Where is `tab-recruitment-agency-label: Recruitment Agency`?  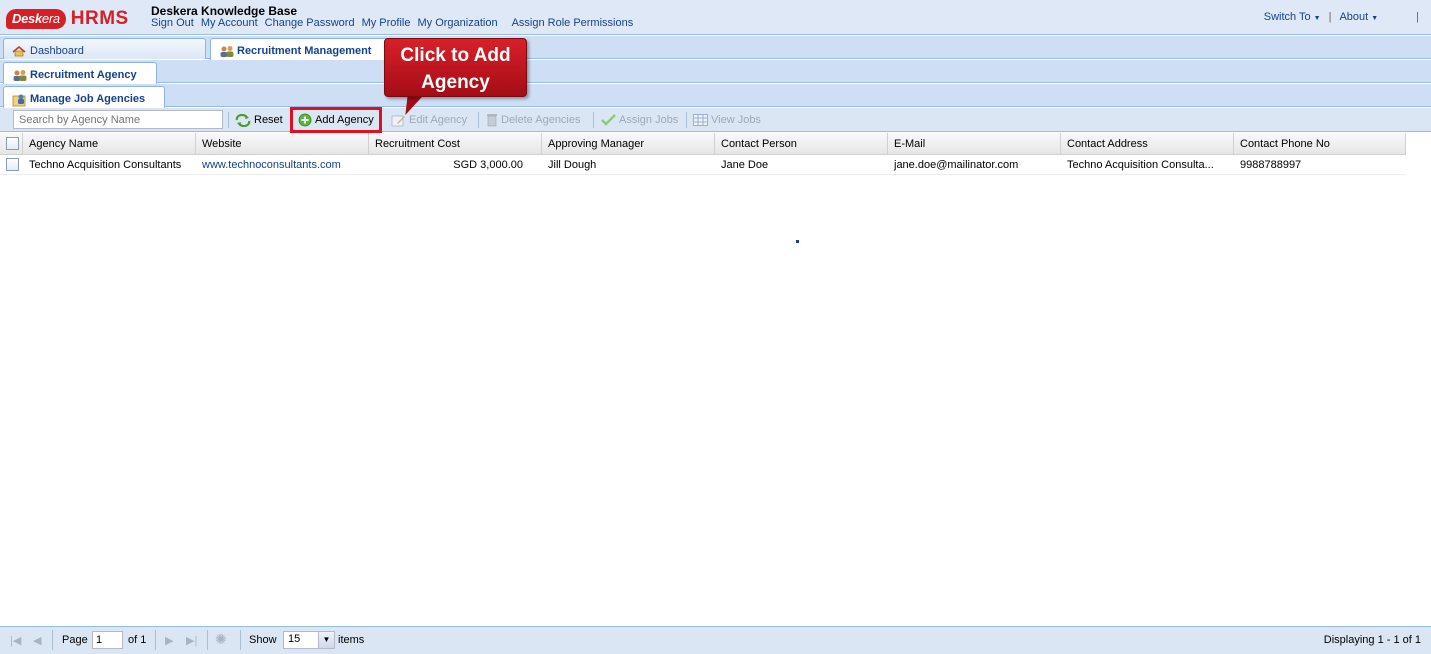 tab-recruitment-agency-label: Recruitment Agency is located at coordinates (83, 75).